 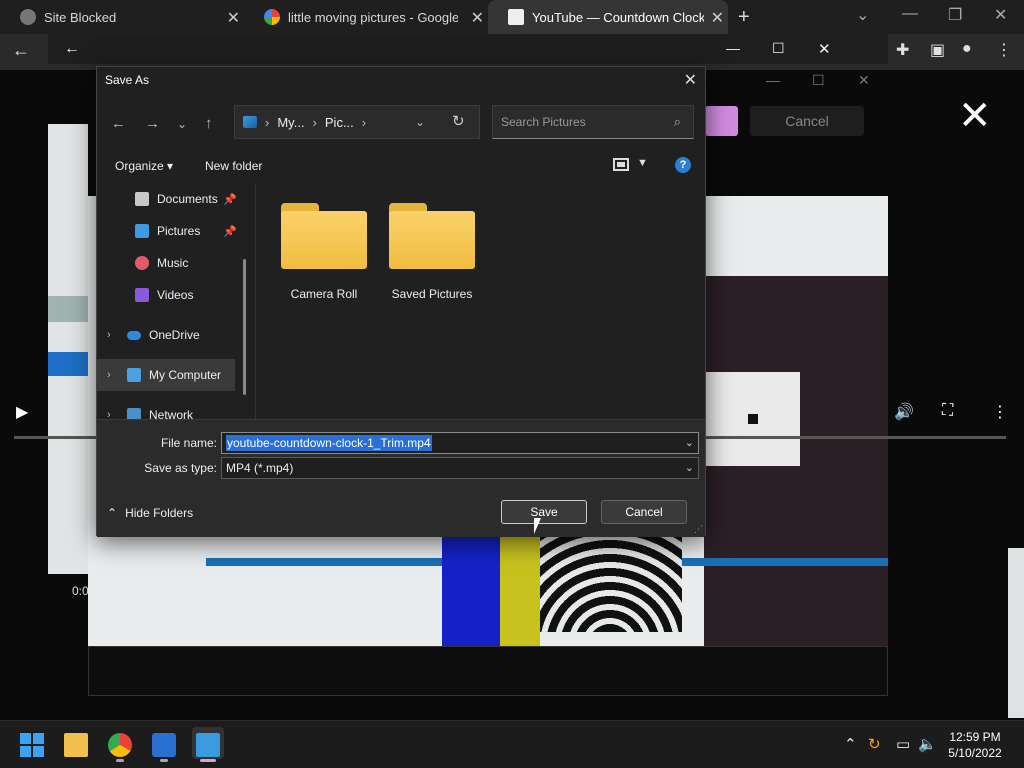 I want to click on chrome-running-indicator, so click(x=120, y=760).